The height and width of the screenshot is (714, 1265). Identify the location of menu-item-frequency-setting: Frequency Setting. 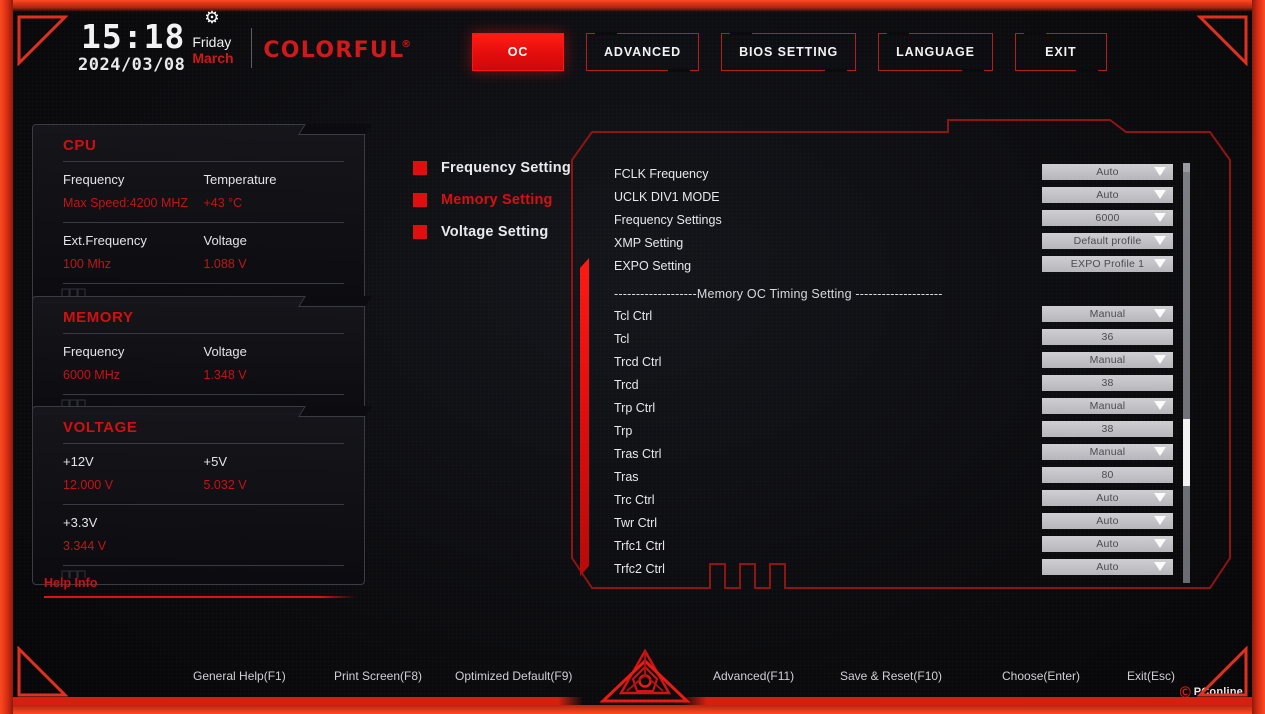
(493, 168).